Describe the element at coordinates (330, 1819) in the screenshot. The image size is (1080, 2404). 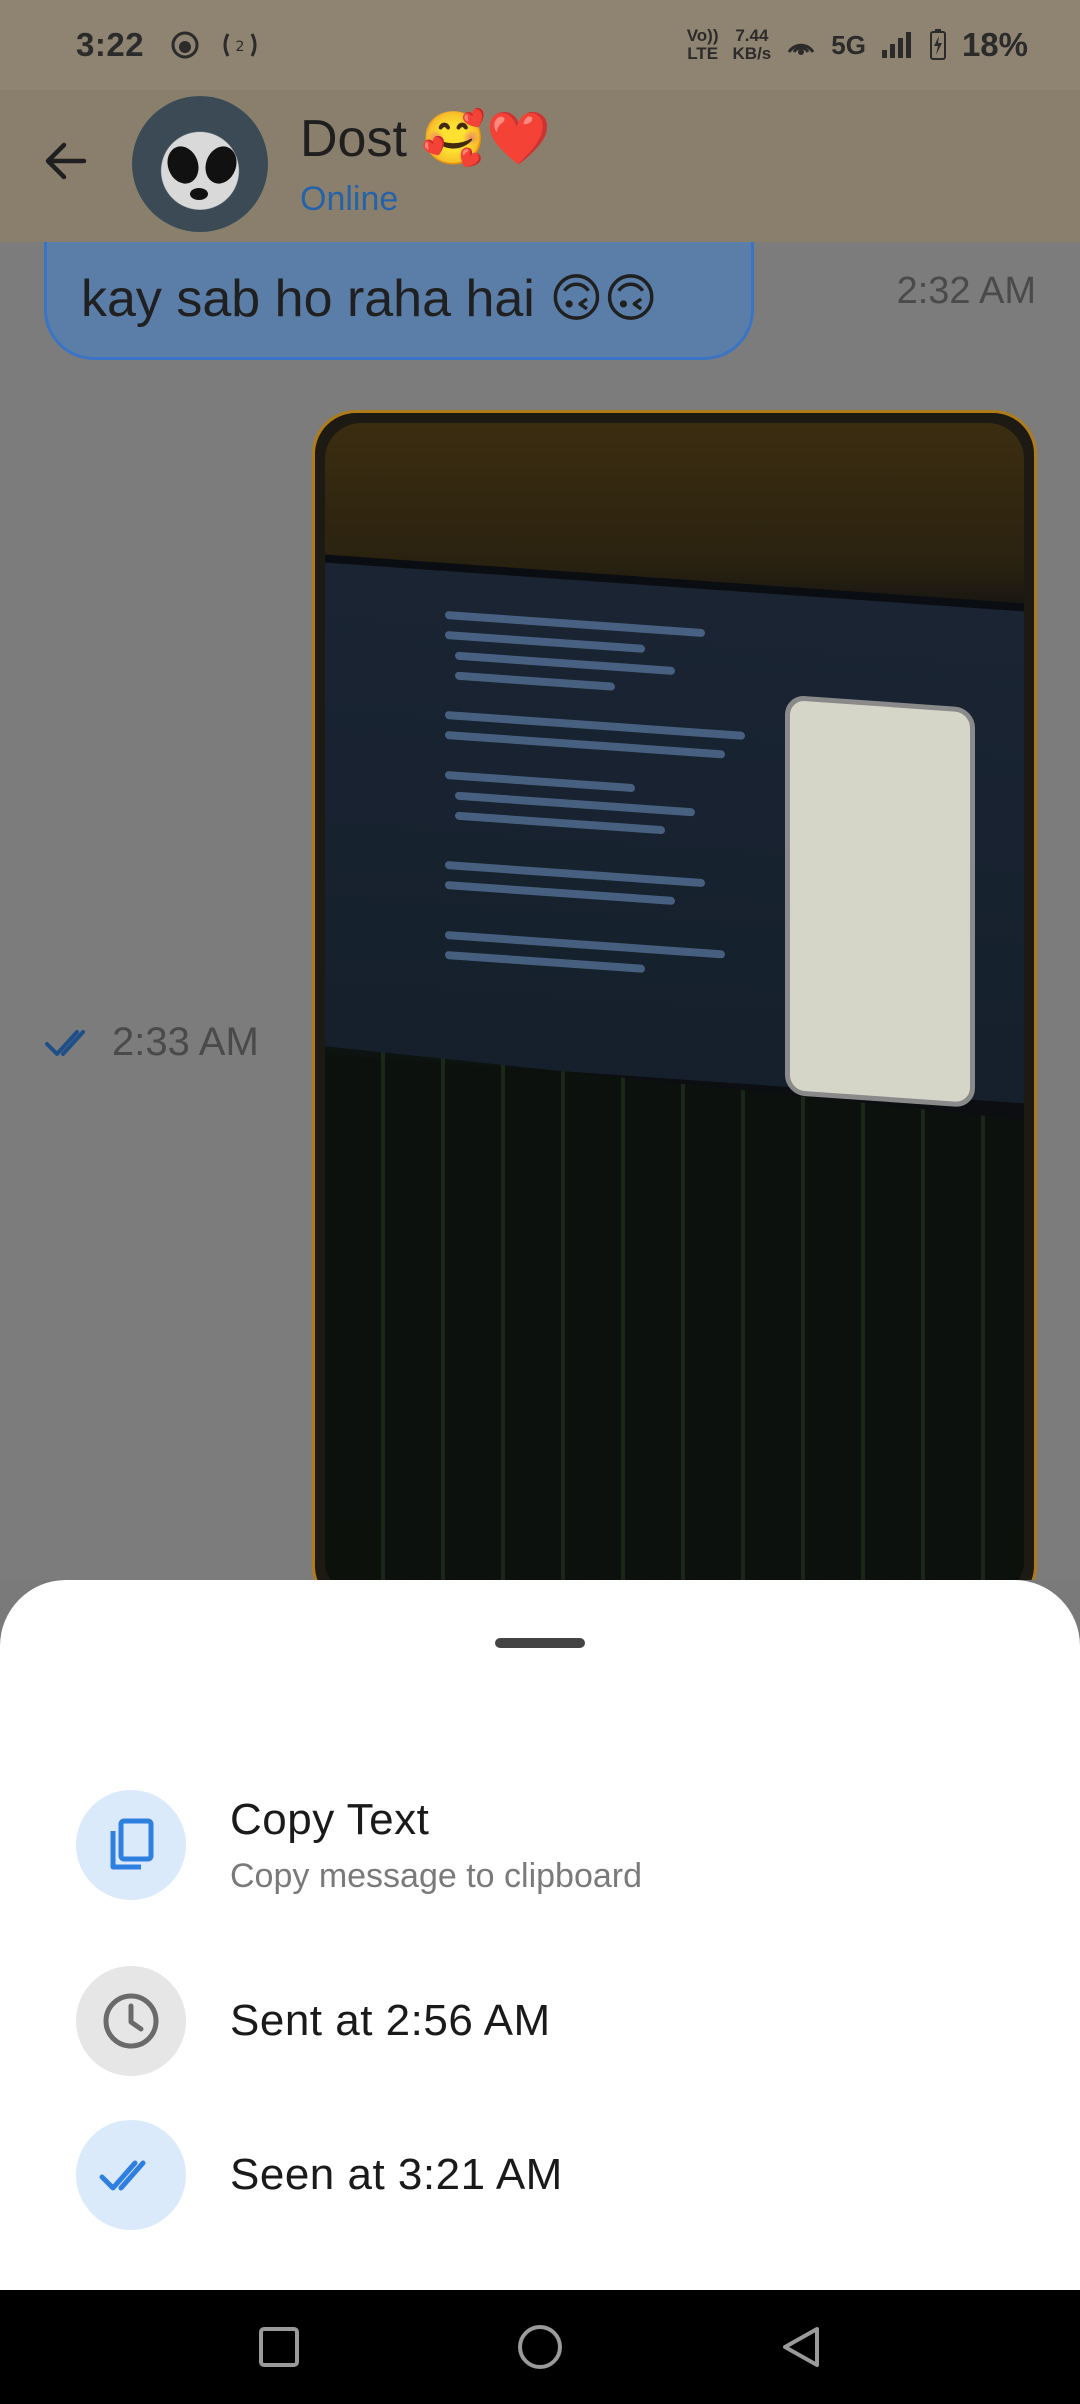
I see `copy-option-title: Copy Text` at that location.